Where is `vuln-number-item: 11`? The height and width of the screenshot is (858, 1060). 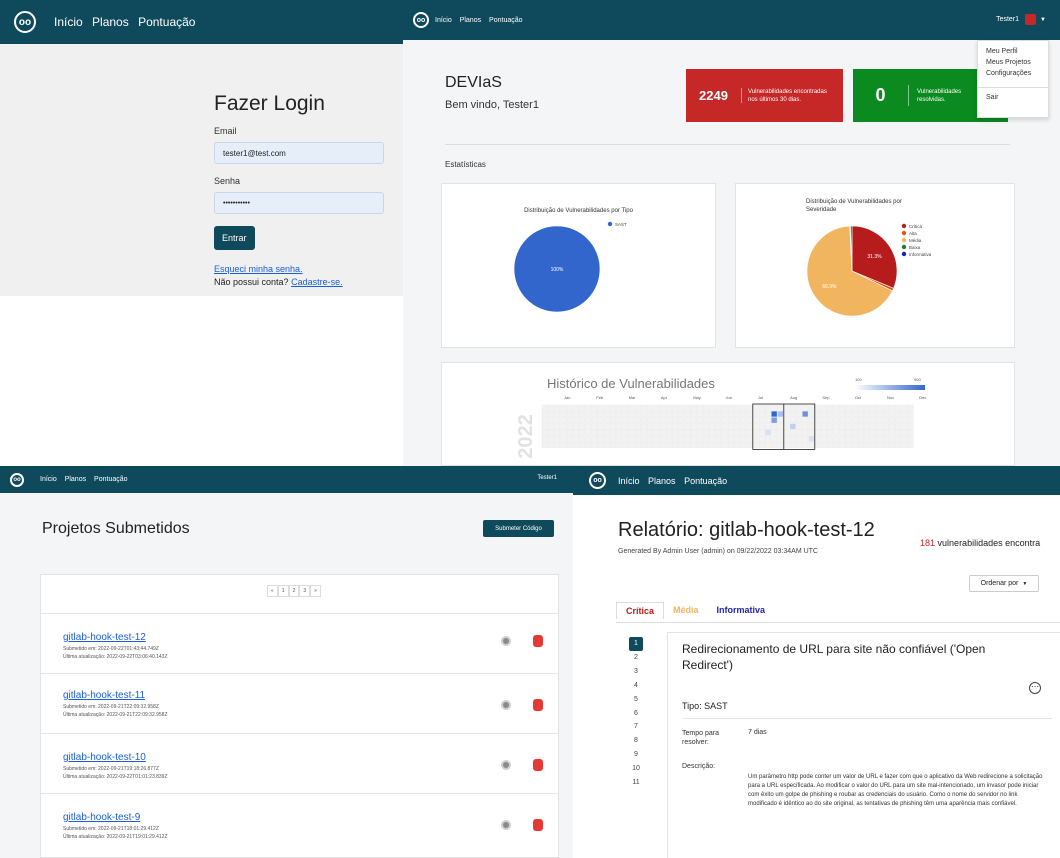
vuln-number-item: 11 is located at coordinates (636, 783).